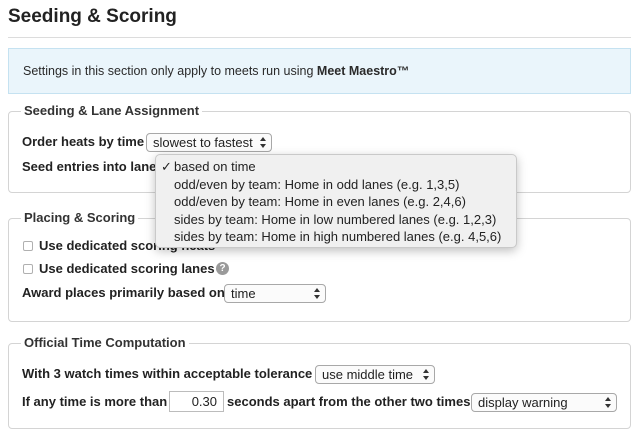 Image resolution: width=631 pixels, height=447 pixels. I want to click on order-heats-select: slowest to fastest, so click(209, 142).